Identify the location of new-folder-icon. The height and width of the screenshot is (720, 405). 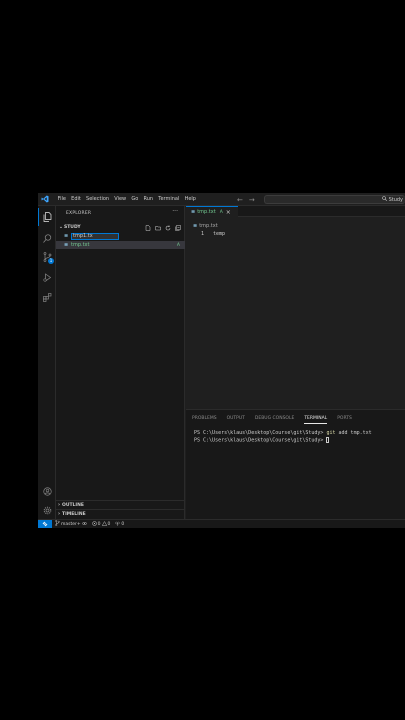
(158, 228).